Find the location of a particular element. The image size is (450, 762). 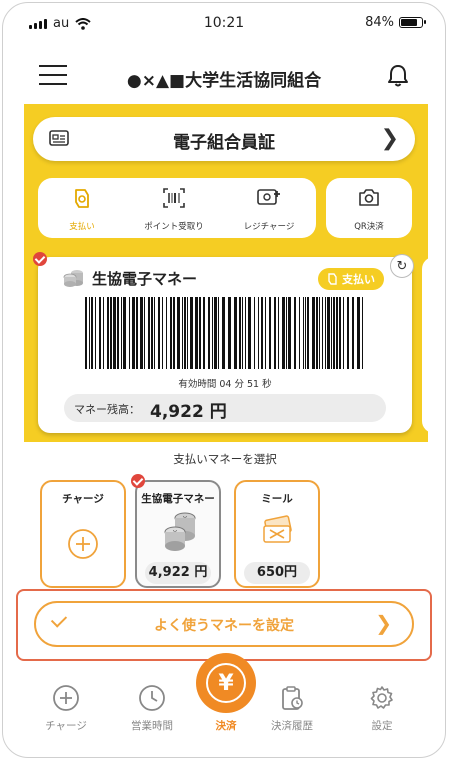

page-title: ●×▲■大学生活協同組合 is located at coordinates (224, 81).